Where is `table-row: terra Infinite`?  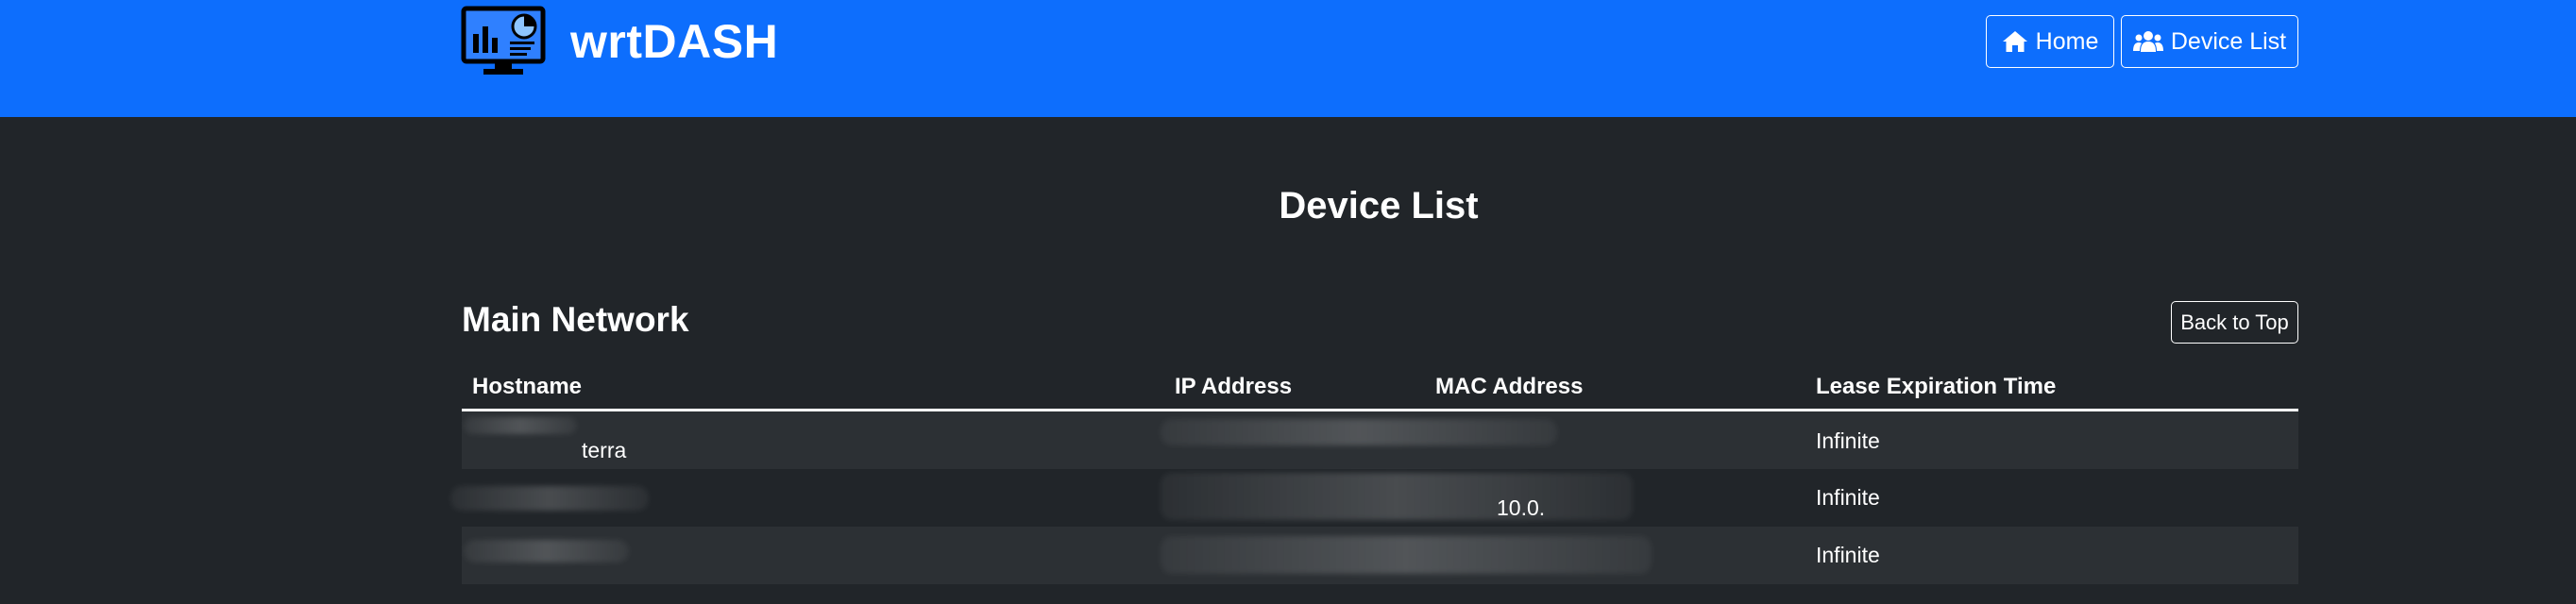 table-row: terra Infinite is located at coordinates (1380, 440).